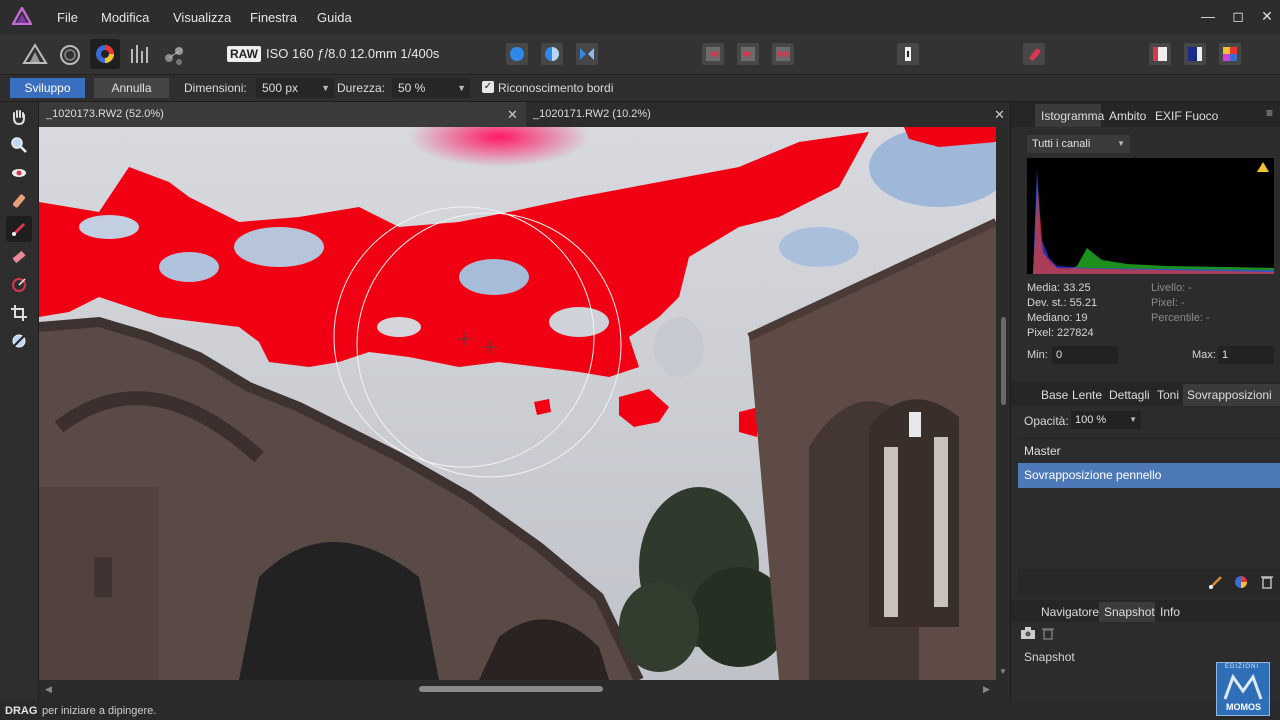 The image size is (1280, 720). What do you see at coordinates (131, 88) in the screenshot?
I see `cancel-button: Annulla` at bounding box center [131, 88].